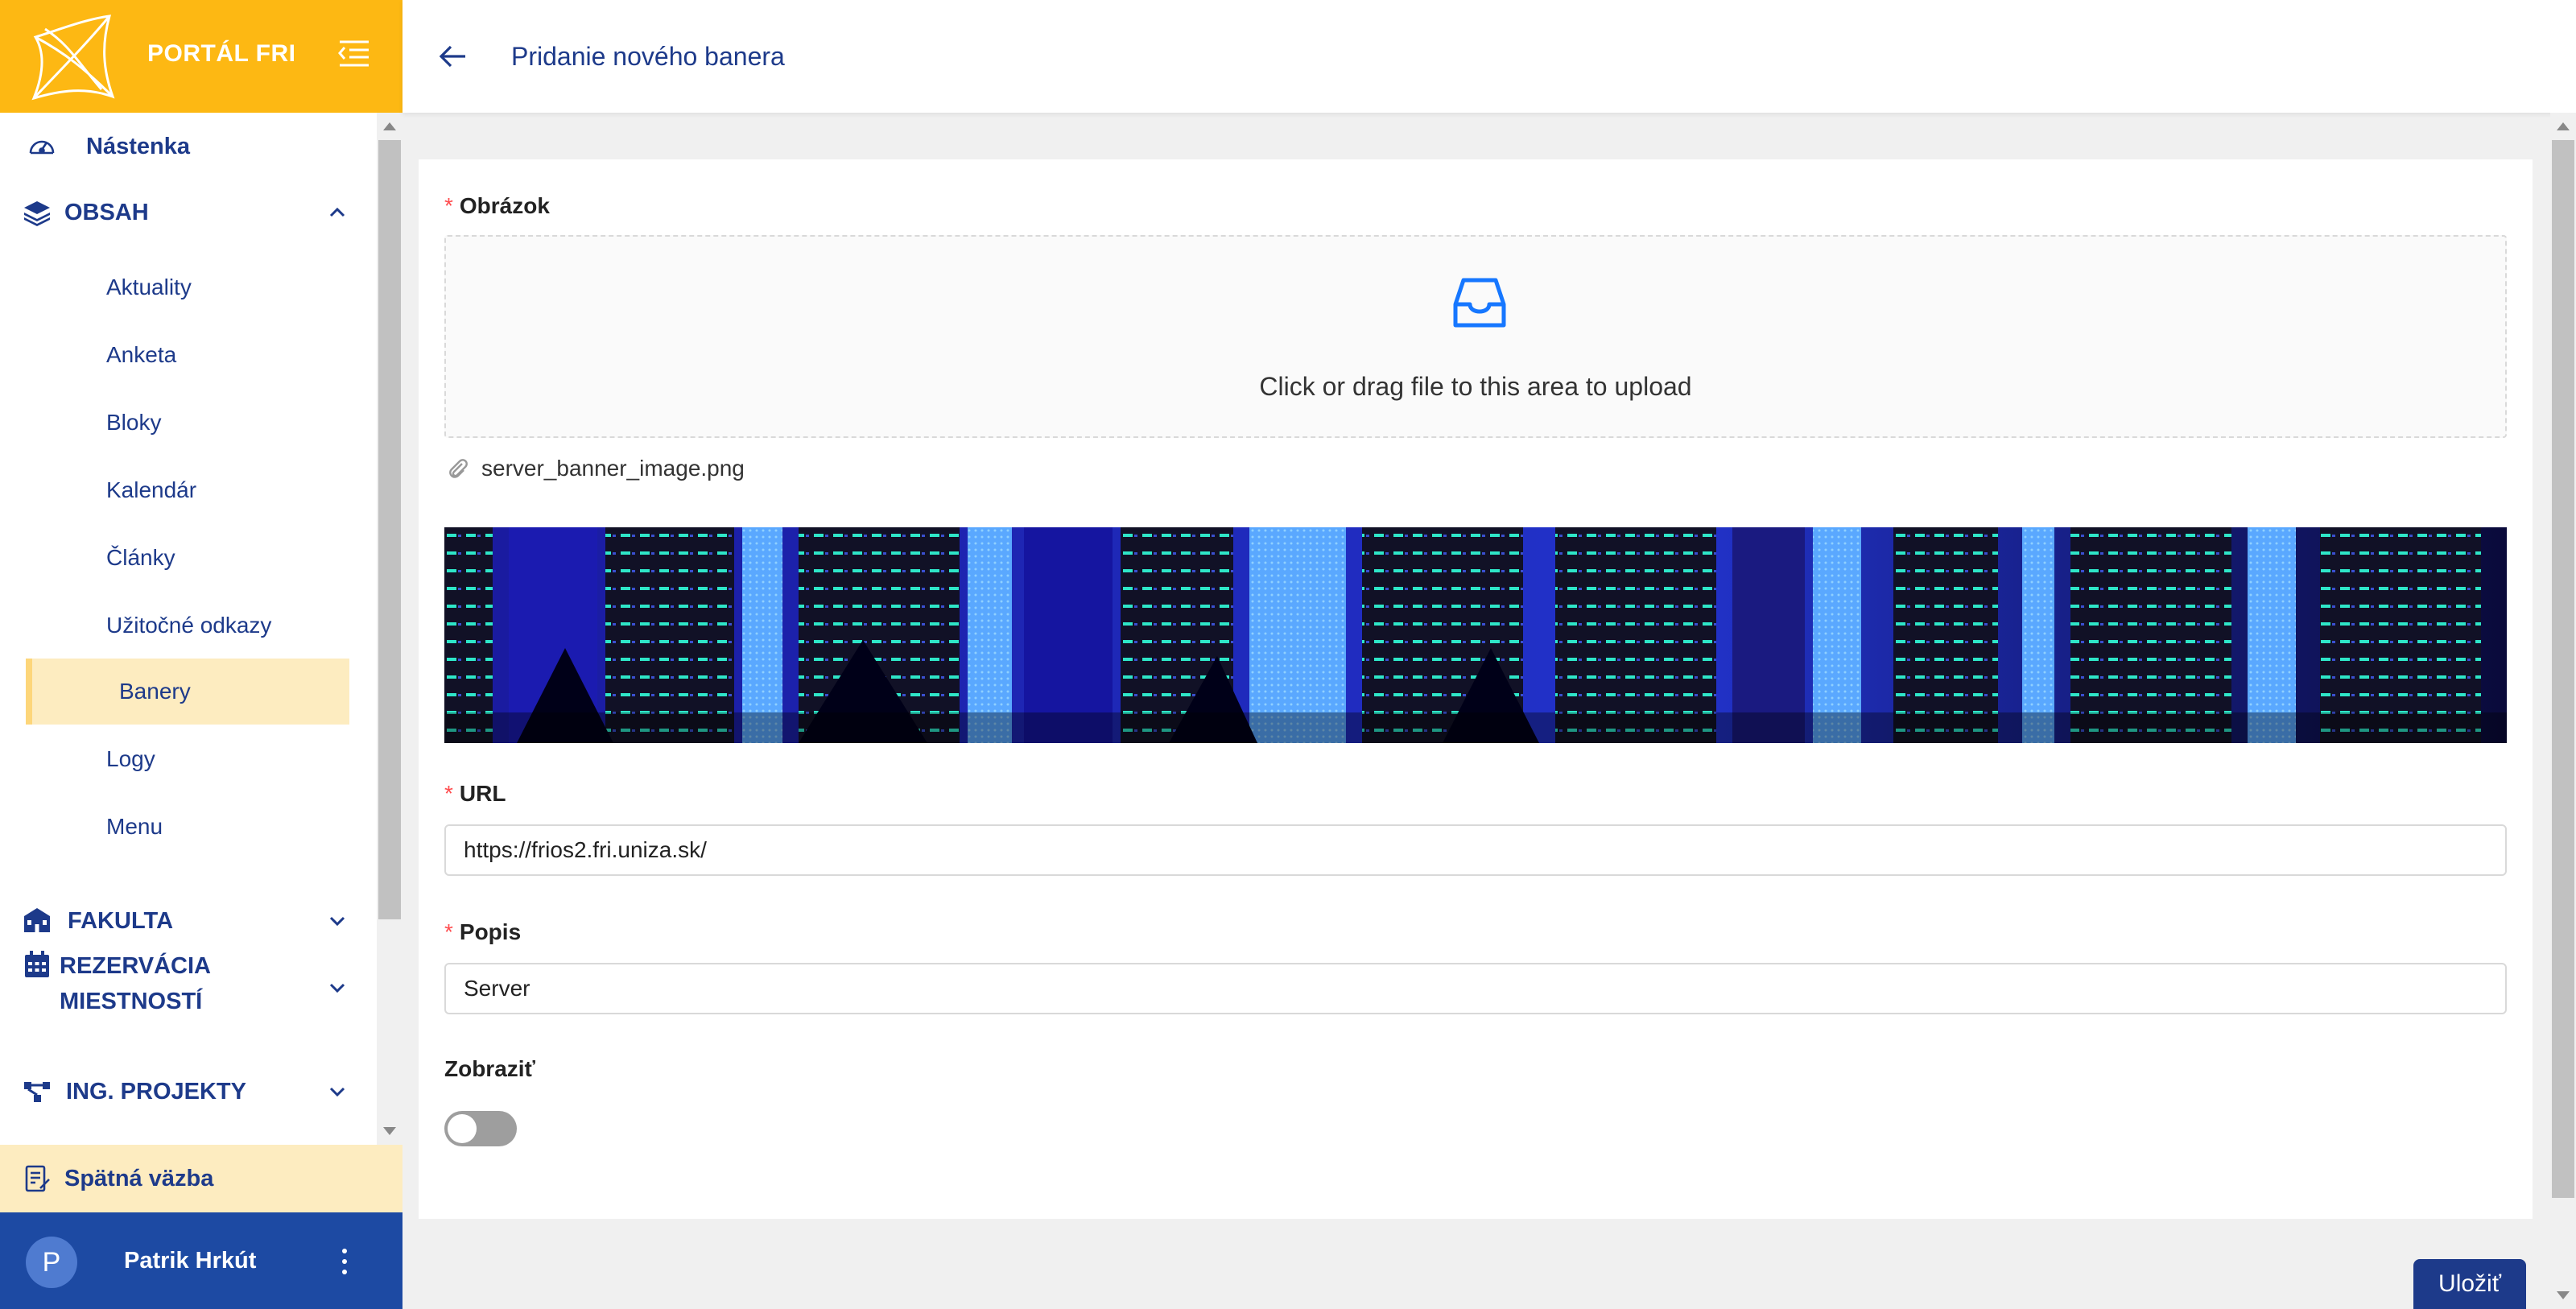 This screenshot has width=2576, height=1309. I want to click on inbox-icon, so click(1479, 303).